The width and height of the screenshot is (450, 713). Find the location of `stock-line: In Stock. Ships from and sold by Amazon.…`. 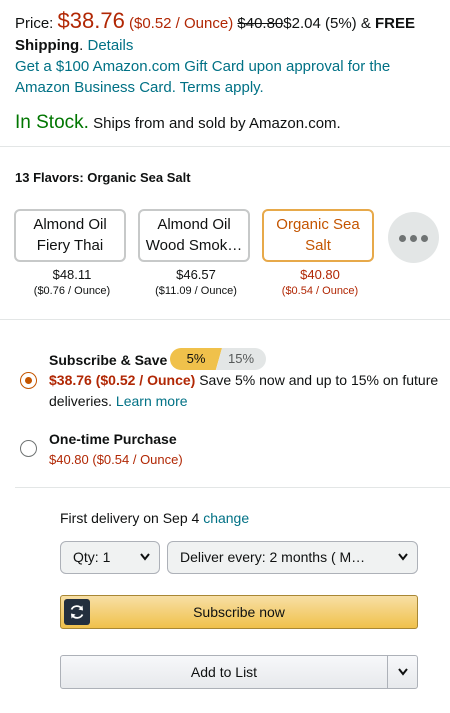

stock-line: In Stock. Ships from and sold by Amazon.… is located at coordinates (178, 123).